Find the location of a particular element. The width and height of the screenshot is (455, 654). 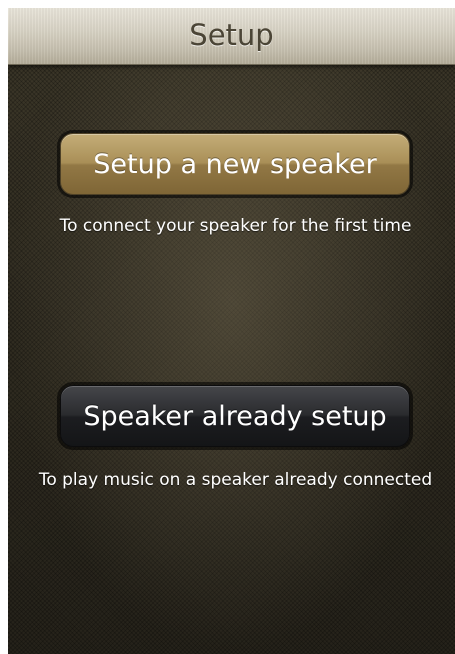

page-title: Setup is located at coordinates (231, 35).